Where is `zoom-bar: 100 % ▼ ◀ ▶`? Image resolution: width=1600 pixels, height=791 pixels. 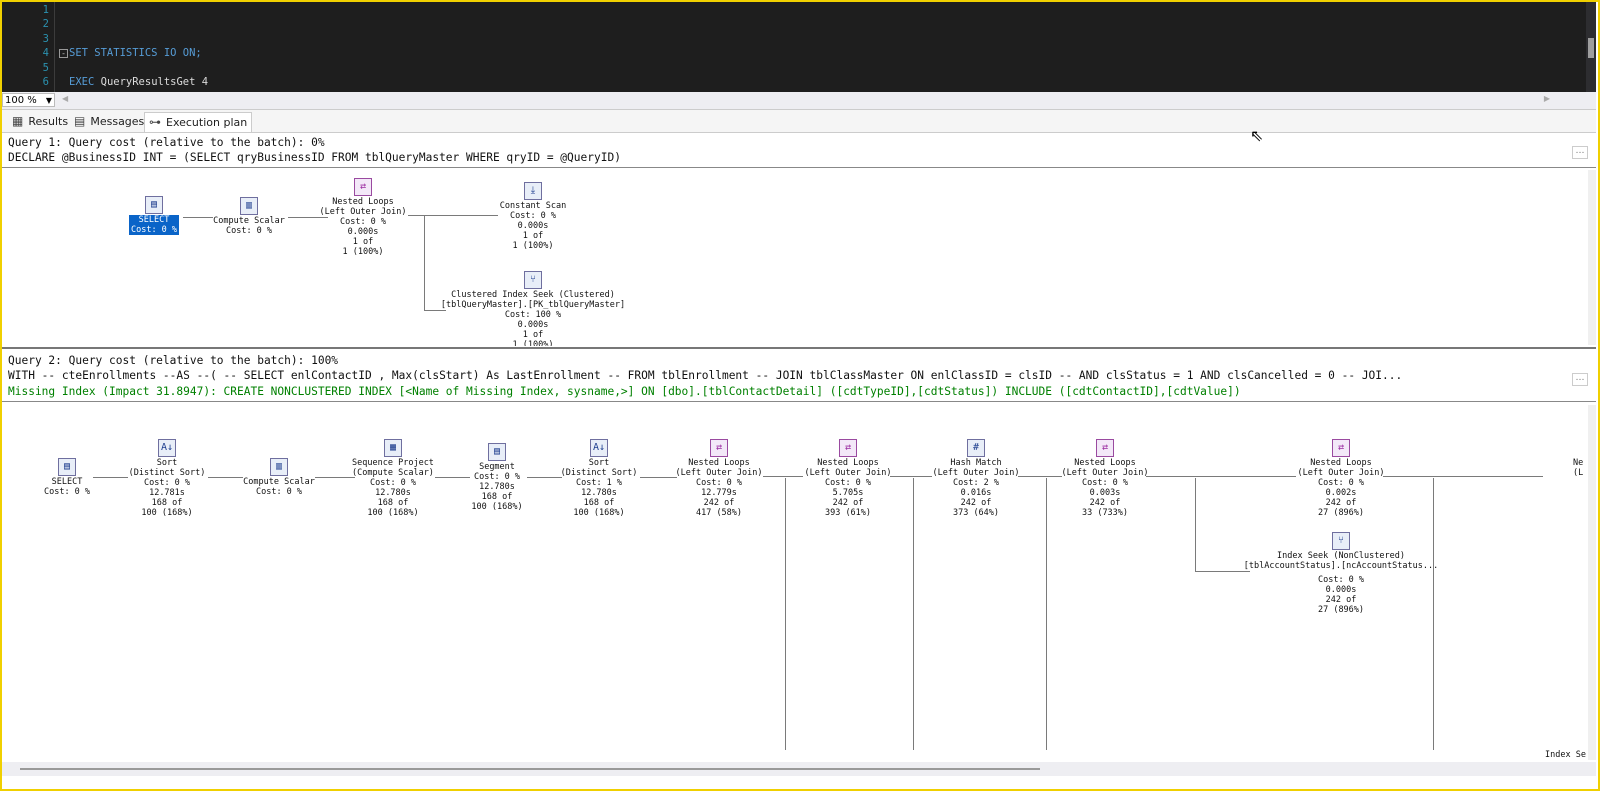
zoom-bar: 100 % ▼ ◀ ▶ is located at coordinates (799, 101).